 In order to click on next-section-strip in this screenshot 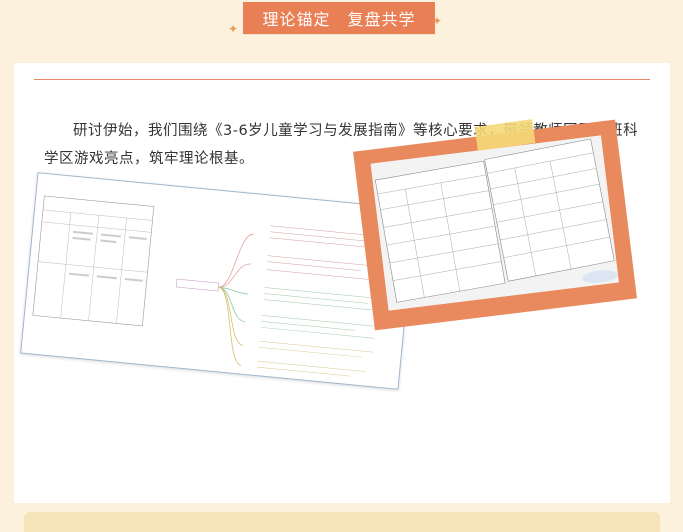, I will do `click(342, 522)`.